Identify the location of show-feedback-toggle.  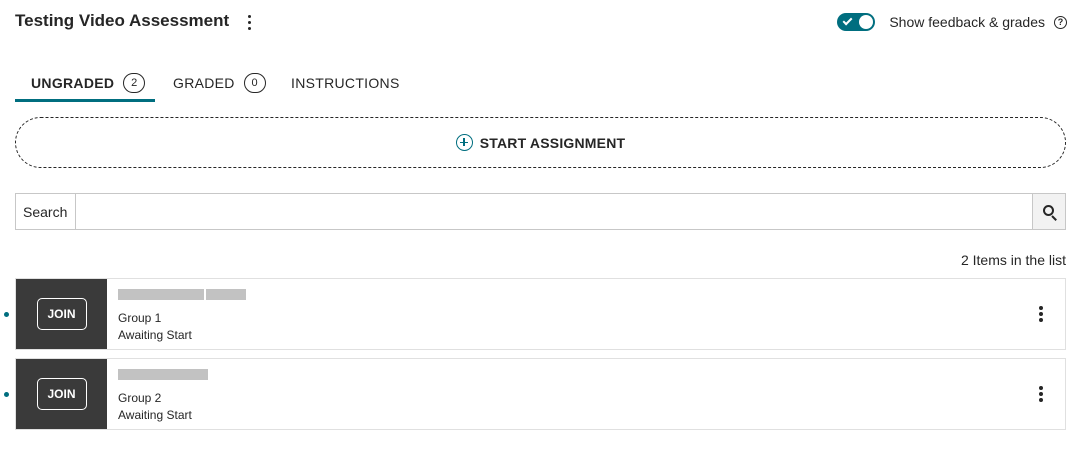
(856, 22).